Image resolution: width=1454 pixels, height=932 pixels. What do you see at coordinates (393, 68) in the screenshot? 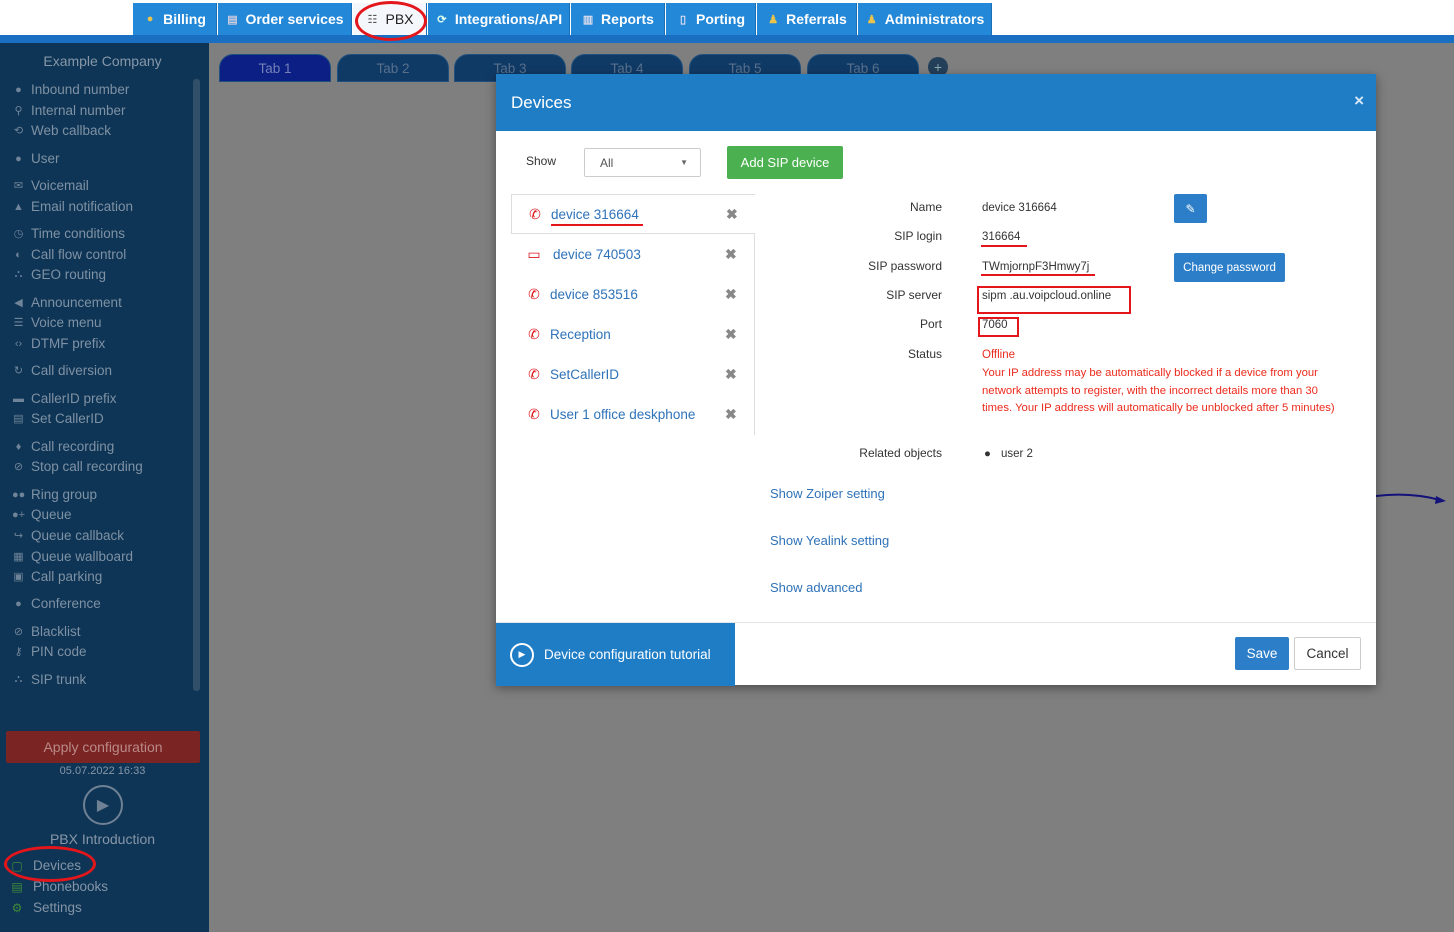
I see `page-tab-2: Tab 2` at bounding box center [393, 68].